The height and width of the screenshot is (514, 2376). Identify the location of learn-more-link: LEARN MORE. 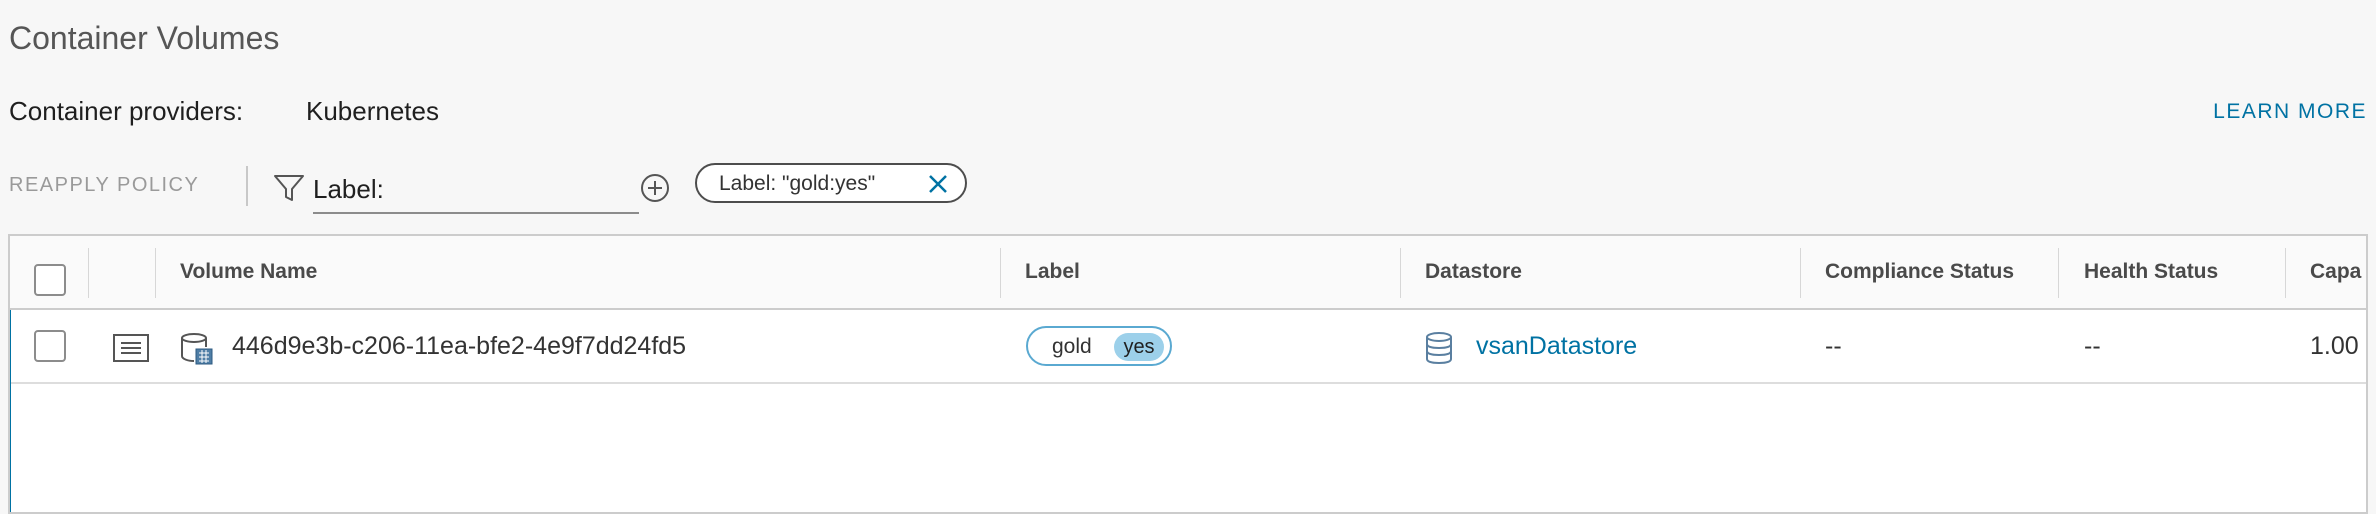
(2290, 112).